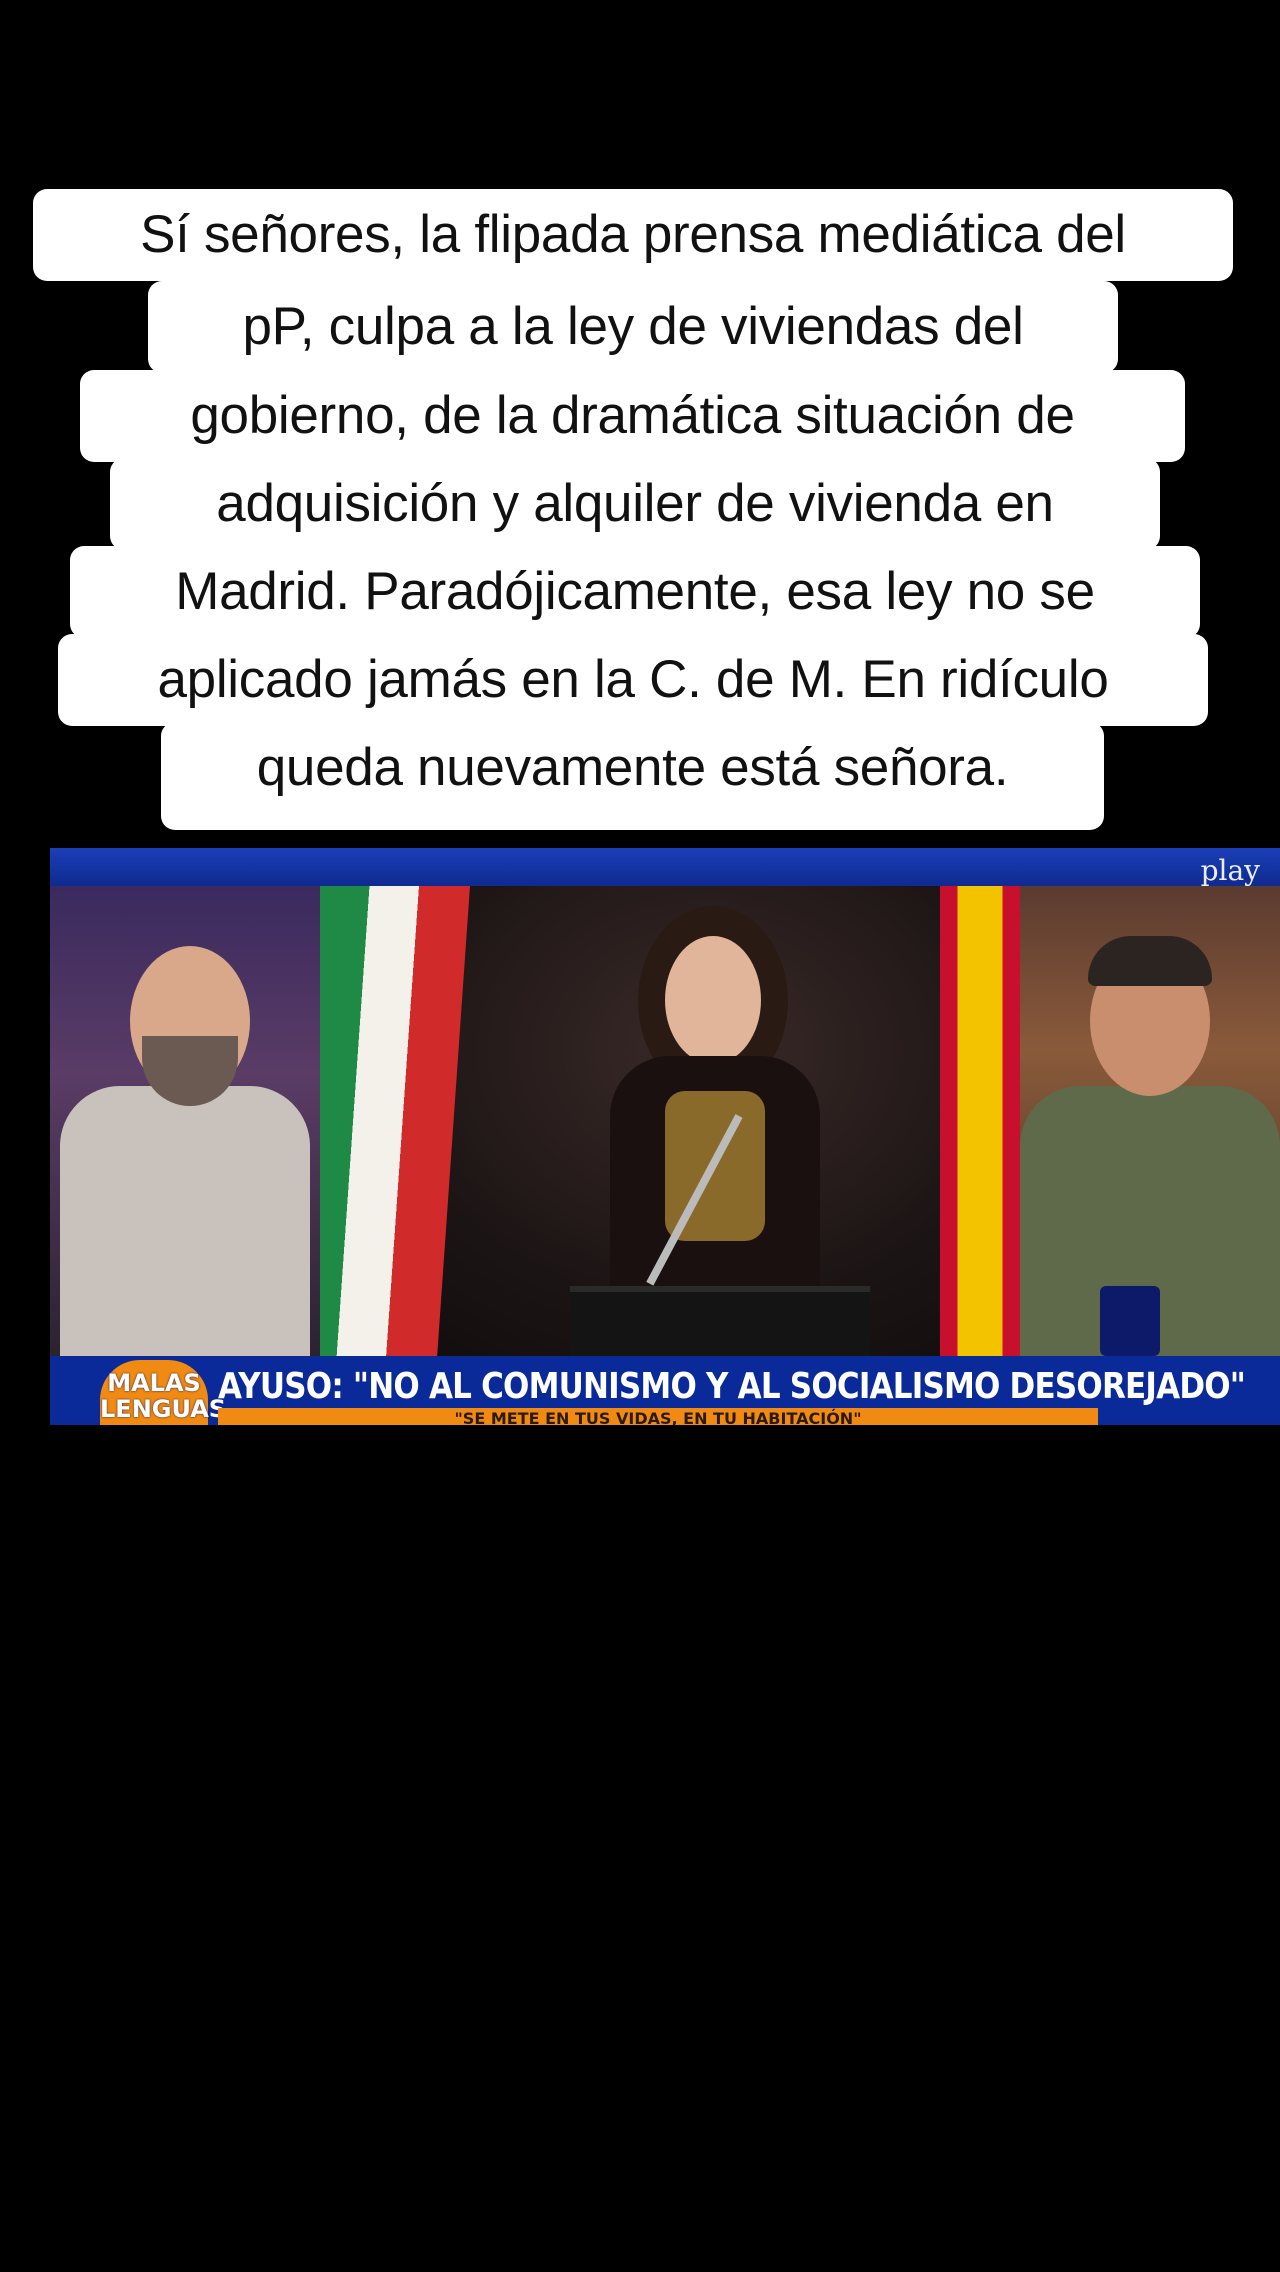  I want to click on news-subheadline-bar: "SE METE EN TUS VIDAS, EN TU HABITACIÓN", so click(658, 1416).